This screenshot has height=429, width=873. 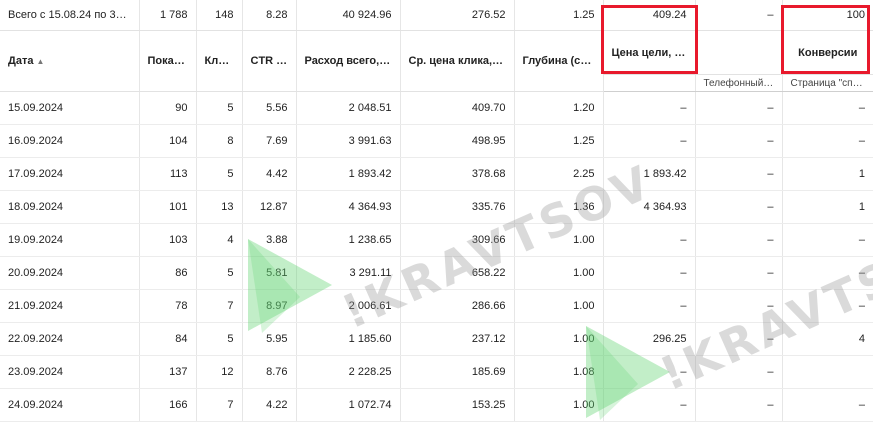 What do you see at coordinates (456, 207) in the screenshot?
I see `cell-cpc: 335.76` at bounding box center [456, 207].